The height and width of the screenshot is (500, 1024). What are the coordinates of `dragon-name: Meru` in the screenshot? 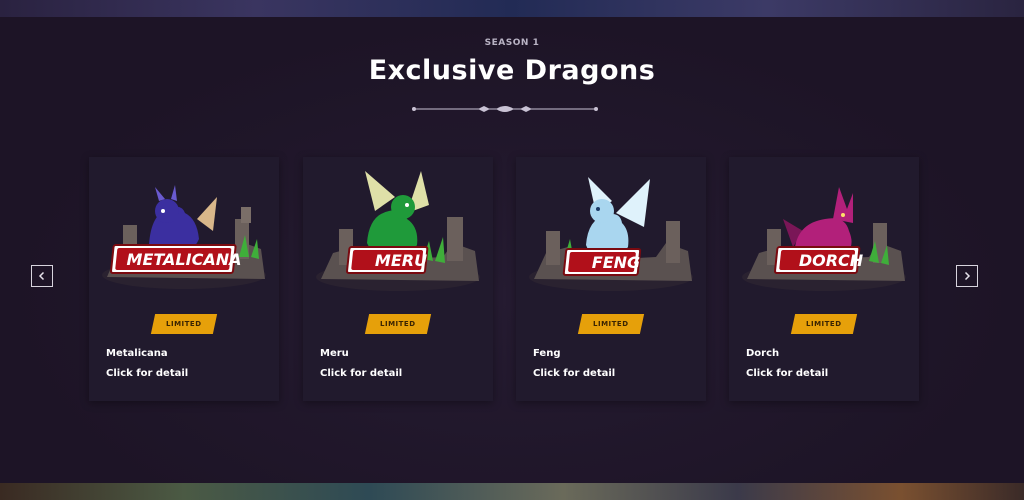 It's located at (334, 353).